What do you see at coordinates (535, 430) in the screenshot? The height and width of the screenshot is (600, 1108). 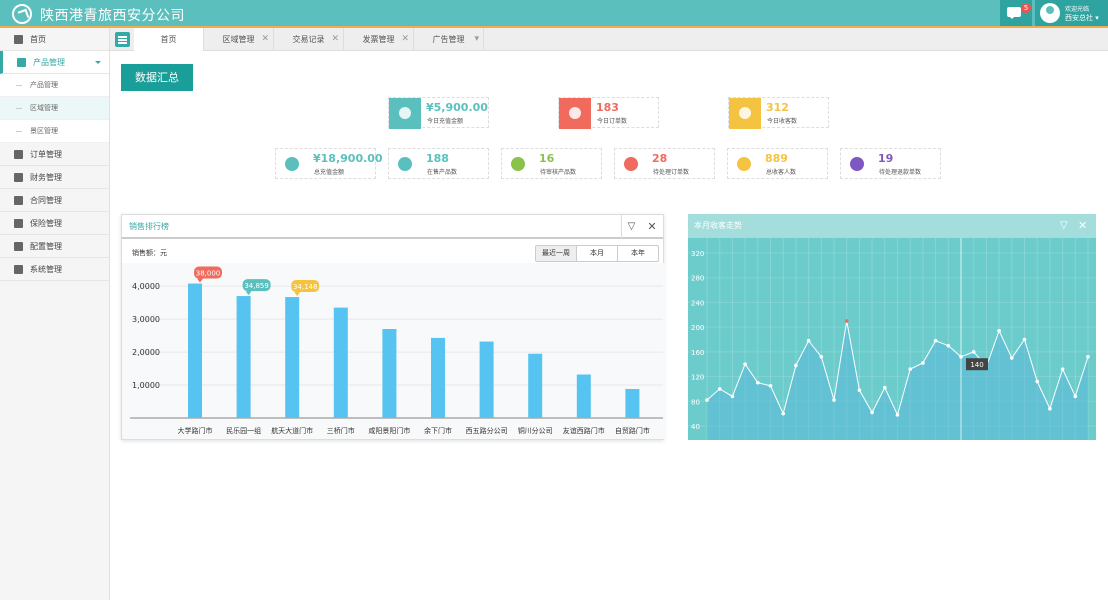 I see `x-tick-label: 铜川分公司` at bounding box center [535, 430].